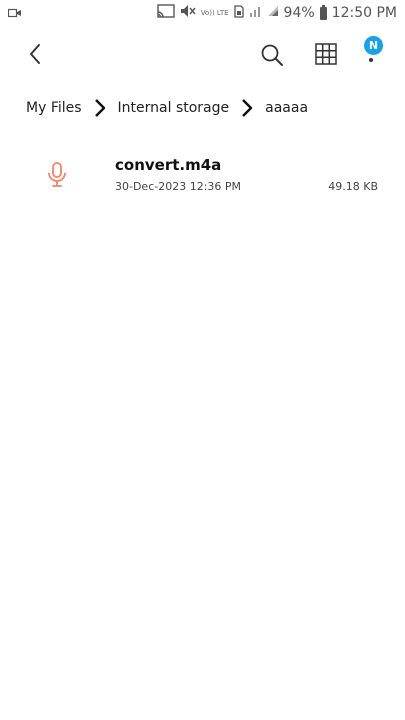 This screenshot has height=720, width=405. What do you see at coordinates (174, 108) in the screenshot?
I see `breadcrumb-internal-storage: Internal storage` at bounding box center [174, 108].